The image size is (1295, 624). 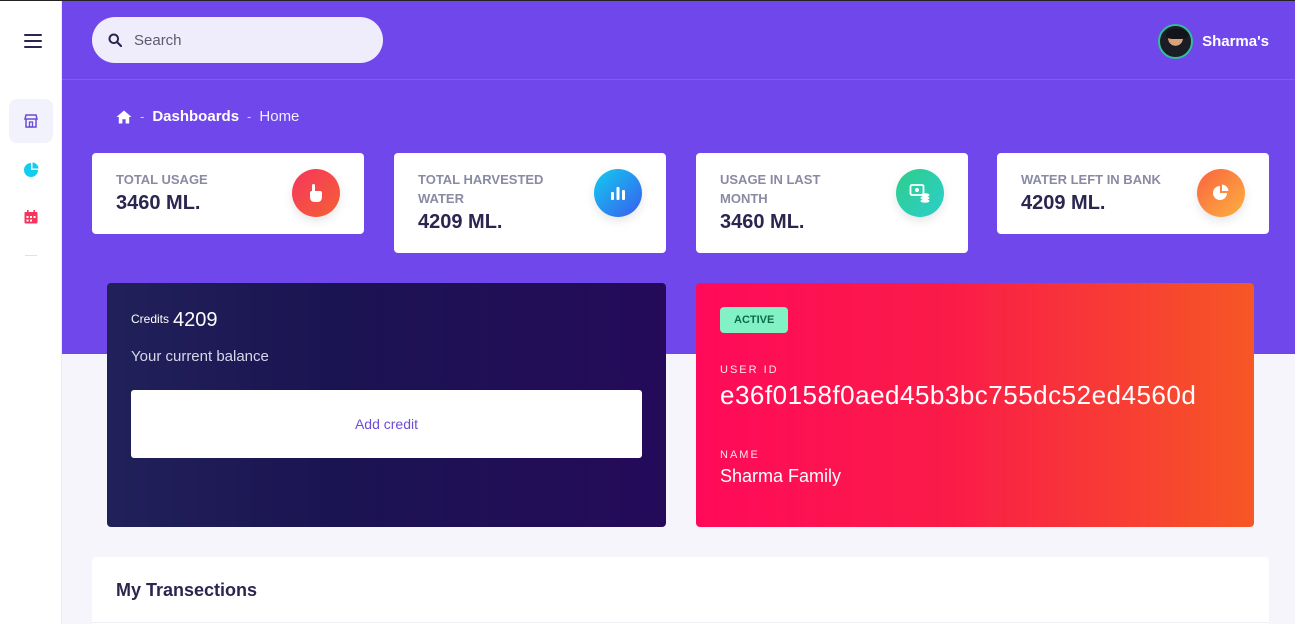 What do you see at coordinates (386, 424) in the screenshot?
I see `add-credit-button: Add credit` at bounding box center [386, 424].